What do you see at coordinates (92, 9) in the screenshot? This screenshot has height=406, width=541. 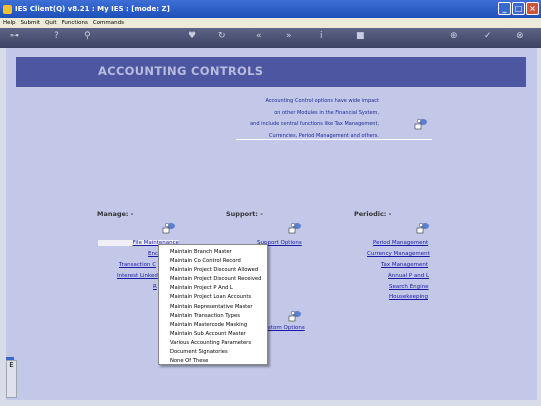 I see `window-title: IES Client(Q) v8.21 : My IES : [mode: Z]` at bounding box center [92, 9].